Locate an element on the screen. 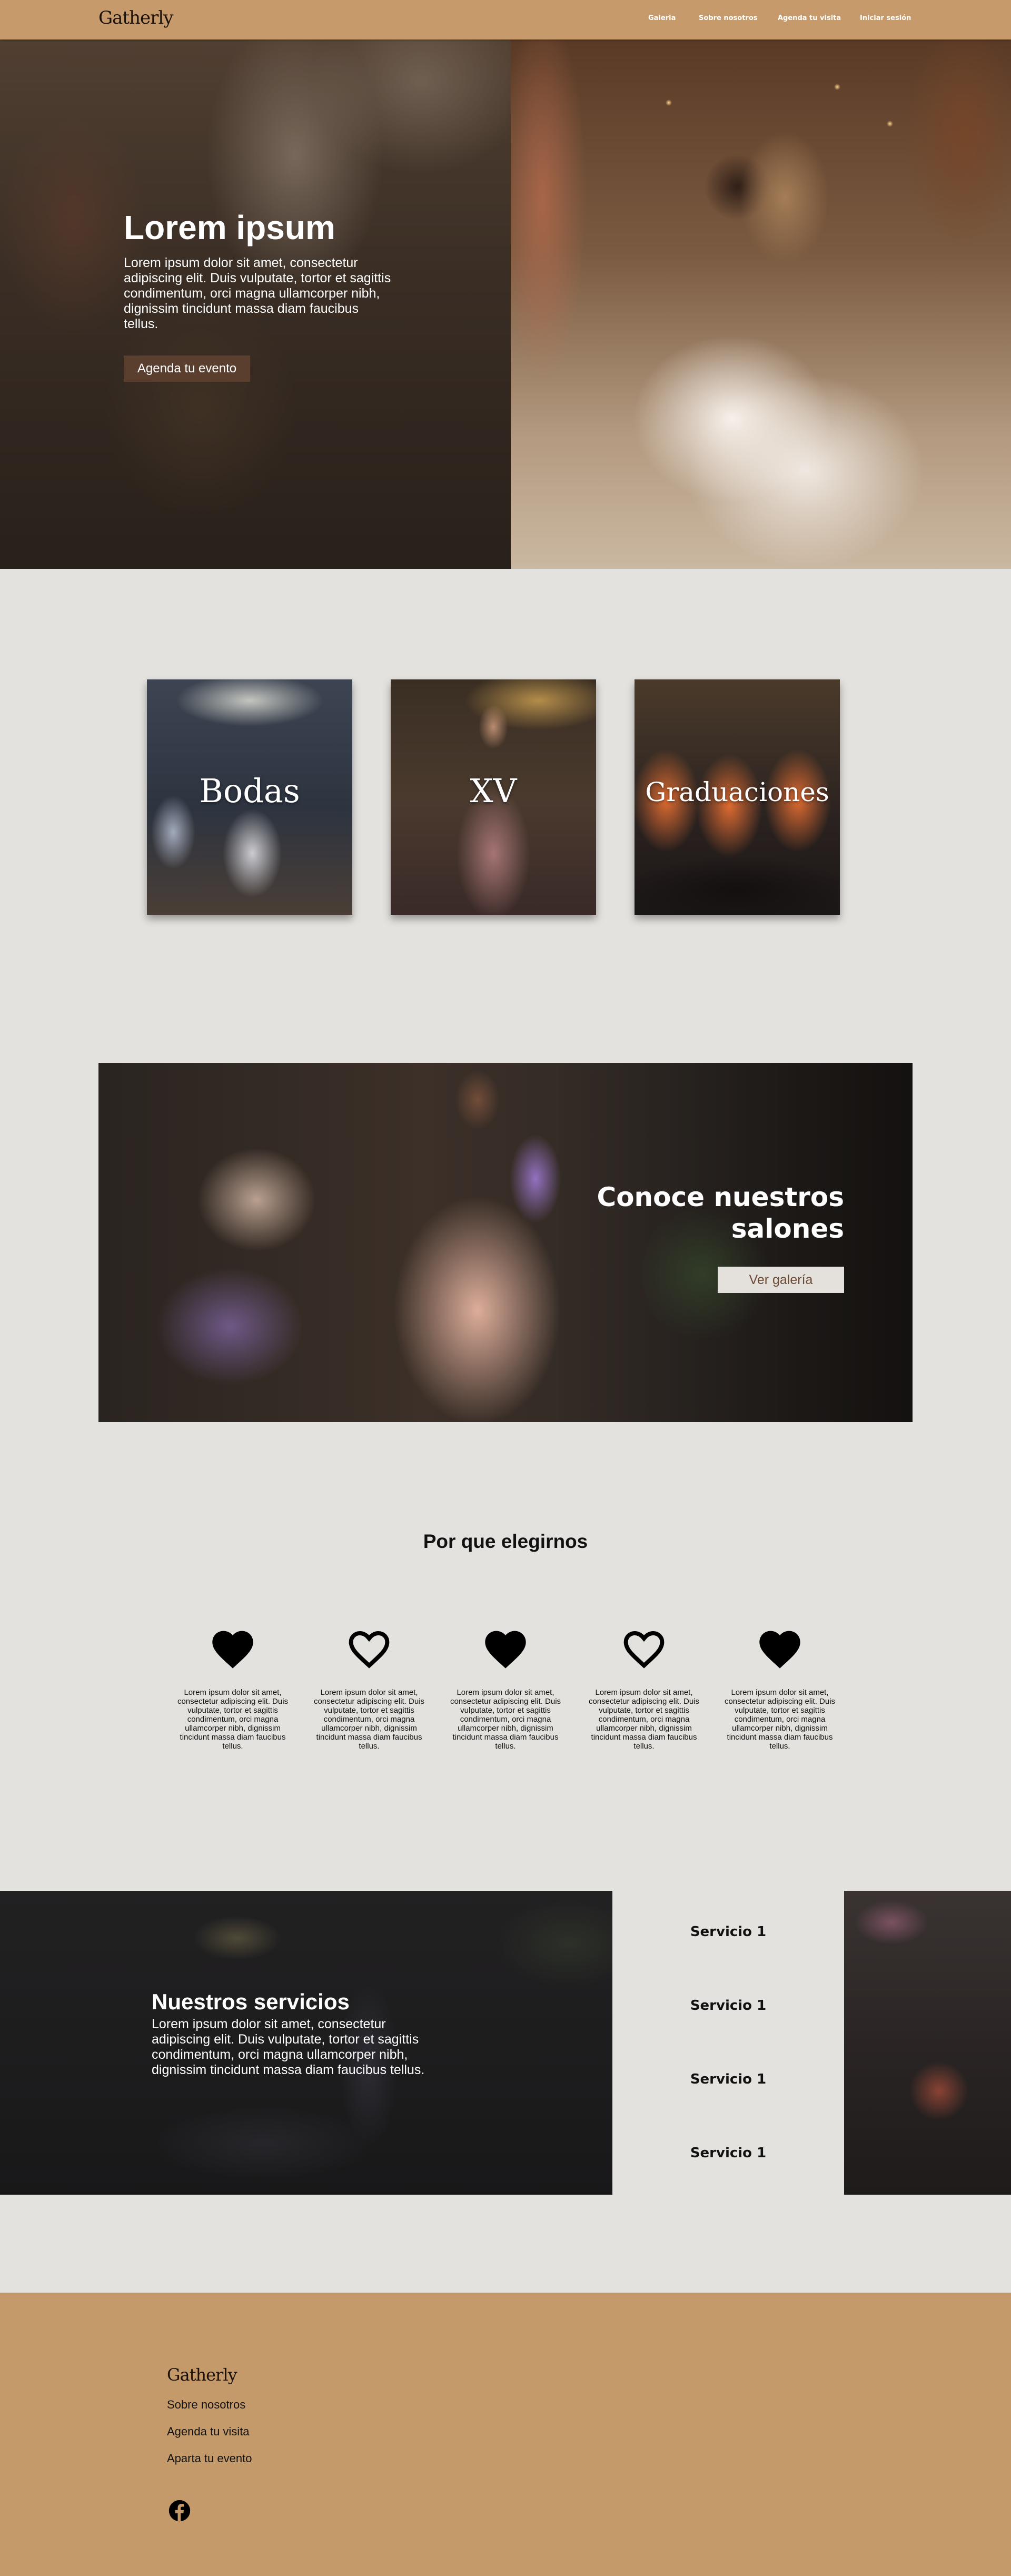 Image resolution: width=1011 pixels, height=2576 pixels. category-label: Bodas is located at coordinates (250, 791).